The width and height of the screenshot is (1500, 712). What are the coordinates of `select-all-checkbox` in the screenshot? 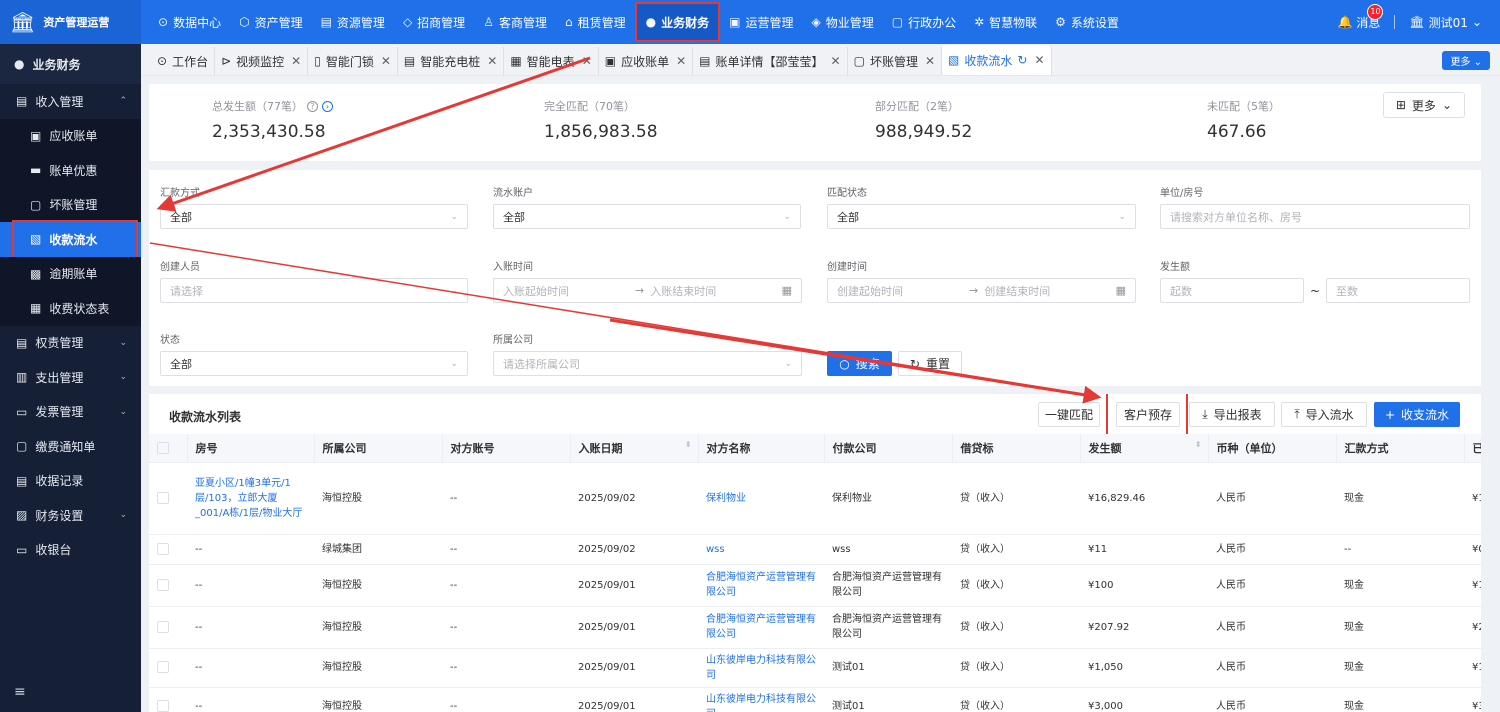 It's located at (163, 448).